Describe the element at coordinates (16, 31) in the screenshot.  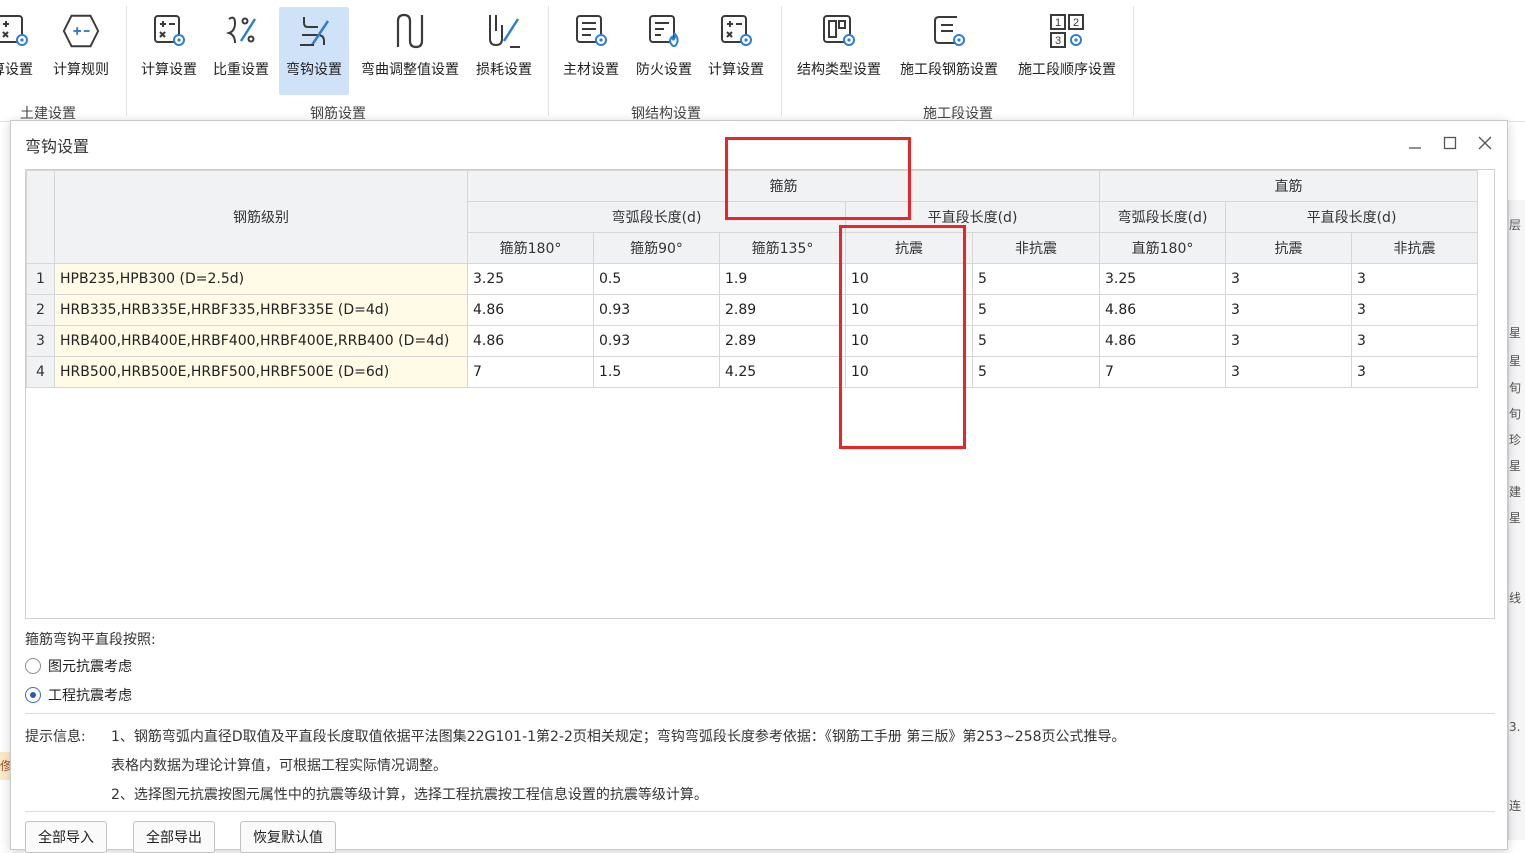
I see `calc-settings-icon` at that location.